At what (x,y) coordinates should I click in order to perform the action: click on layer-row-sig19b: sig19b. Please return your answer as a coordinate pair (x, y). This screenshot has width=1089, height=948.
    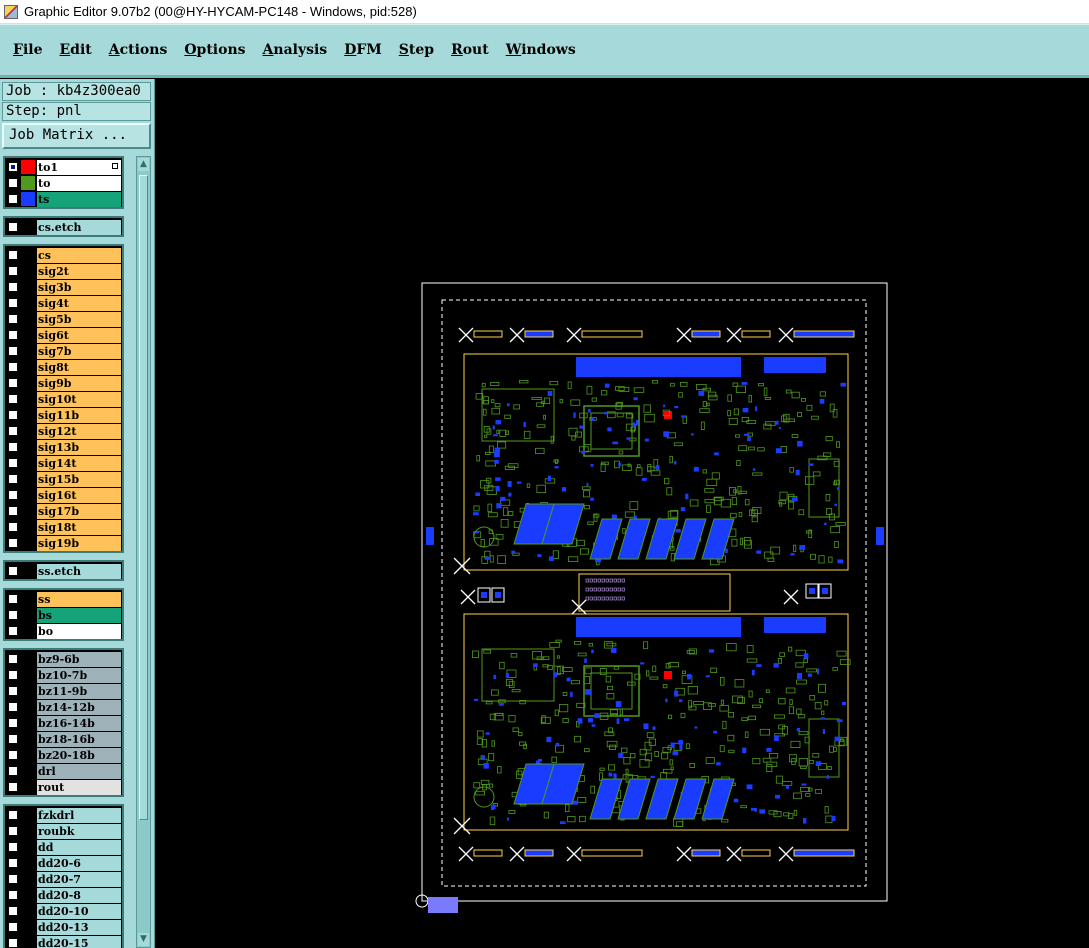
    Looking at the image, I should click on (63, 543).